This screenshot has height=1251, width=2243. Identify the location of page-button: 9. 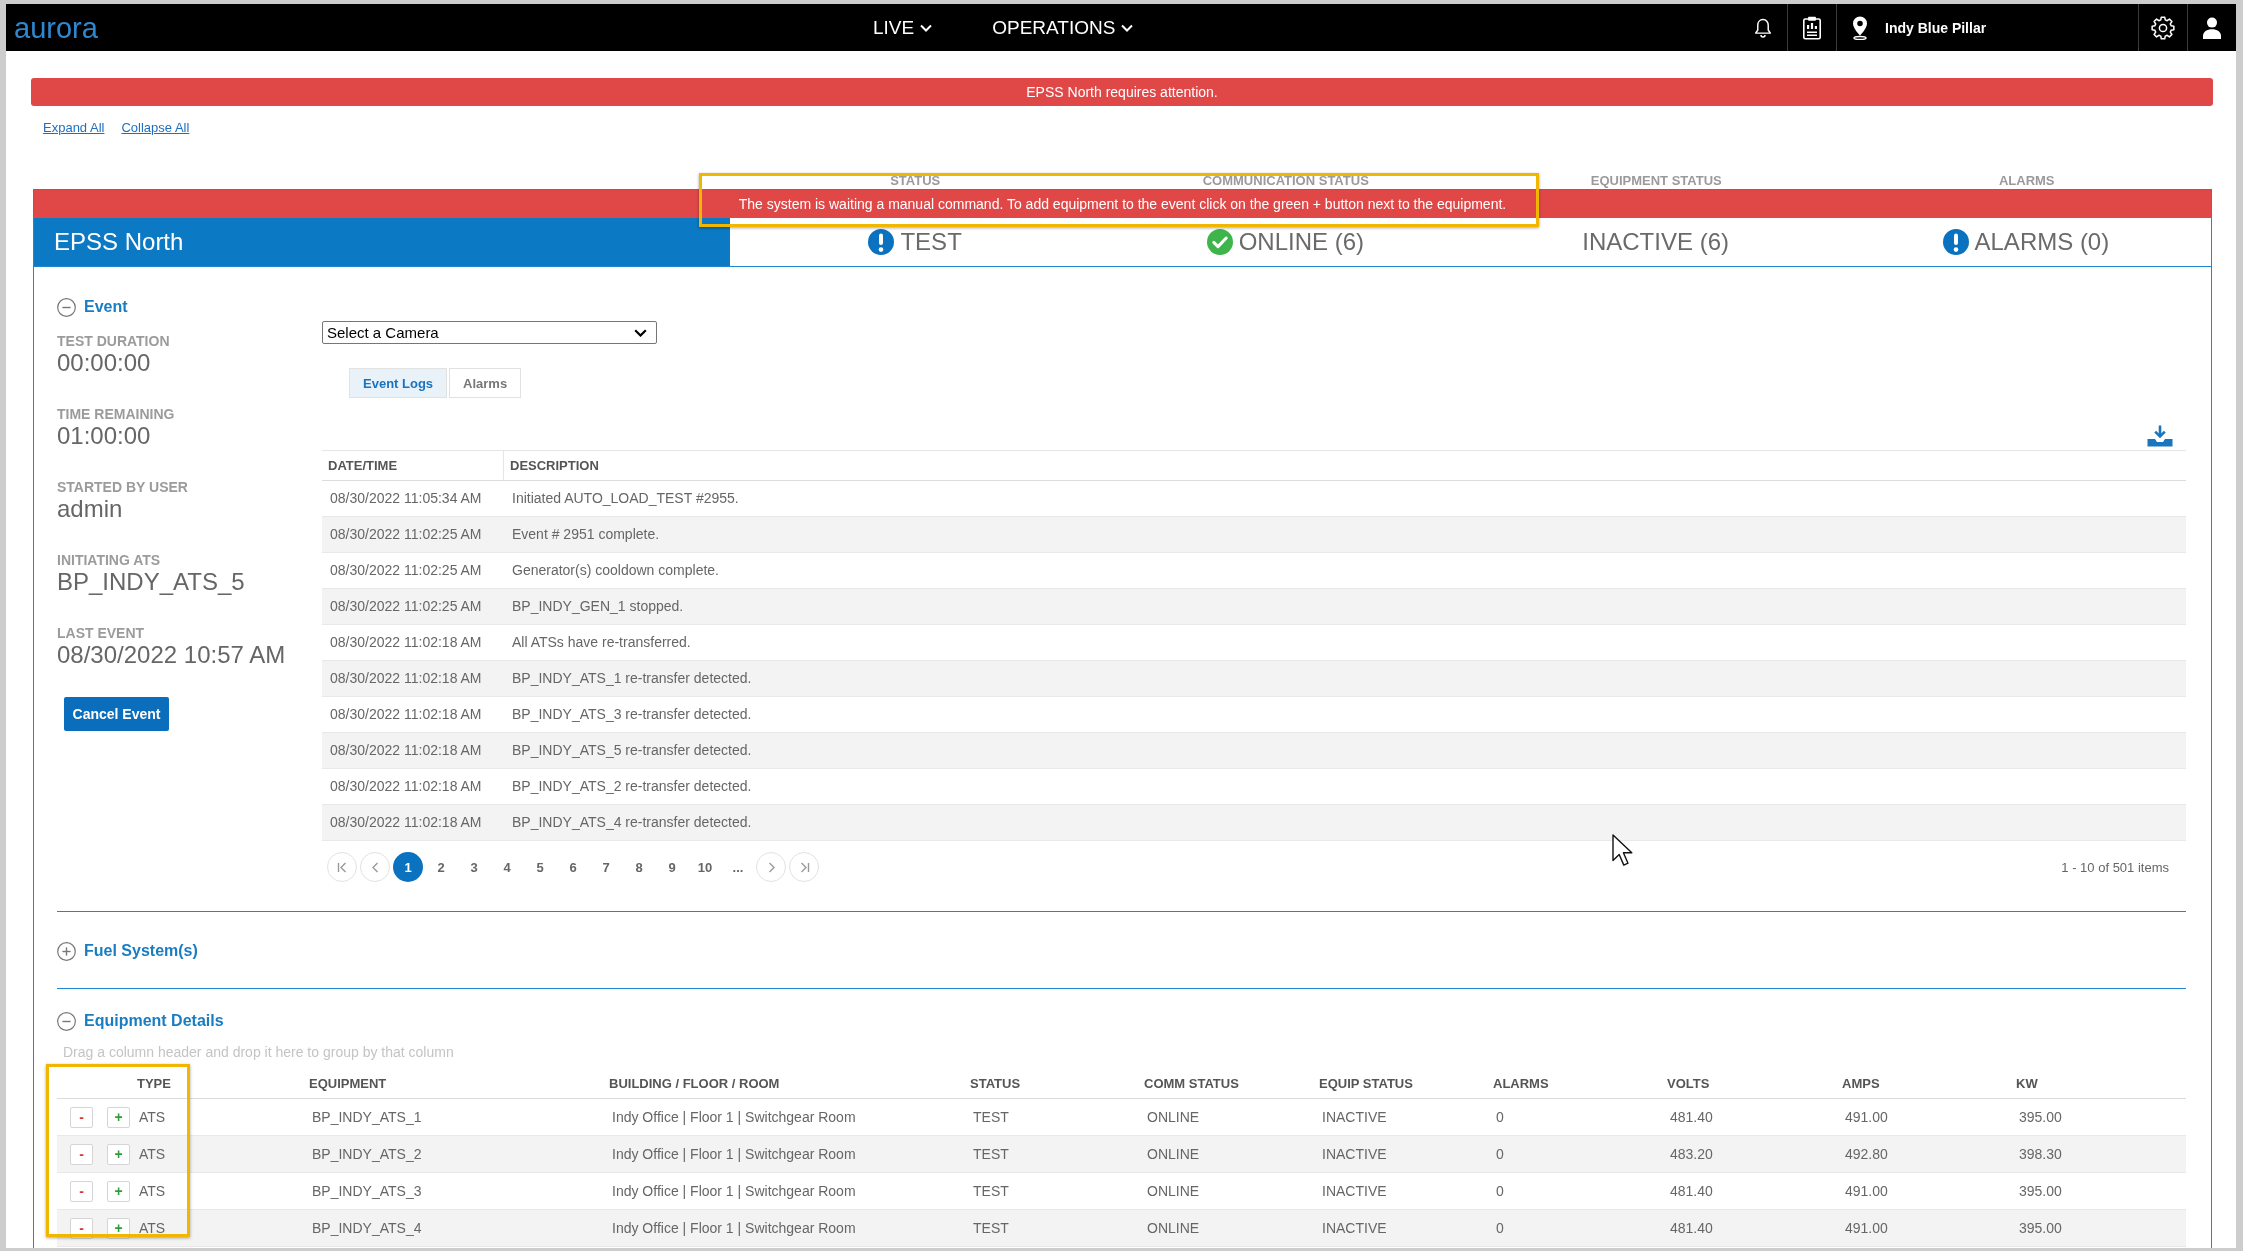
(672, 867).